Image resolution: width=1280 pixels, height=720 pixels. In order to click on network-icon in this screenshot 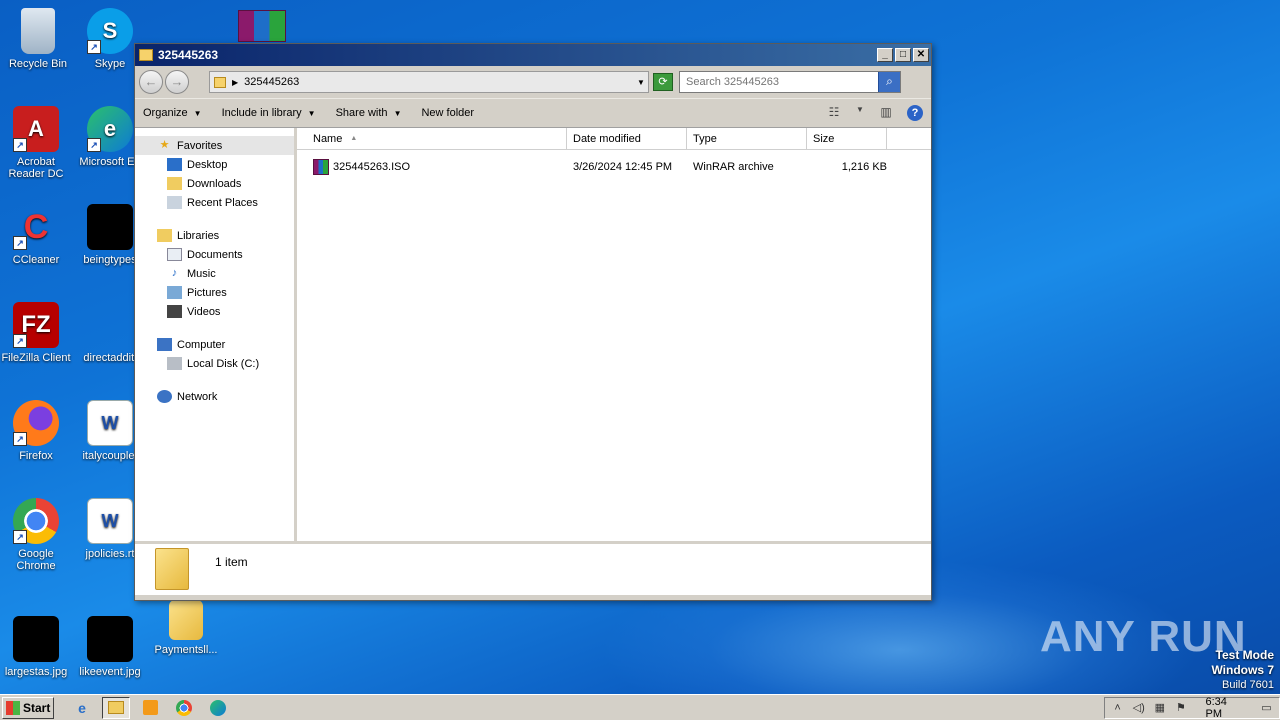, I will do `click(164, 396)`.